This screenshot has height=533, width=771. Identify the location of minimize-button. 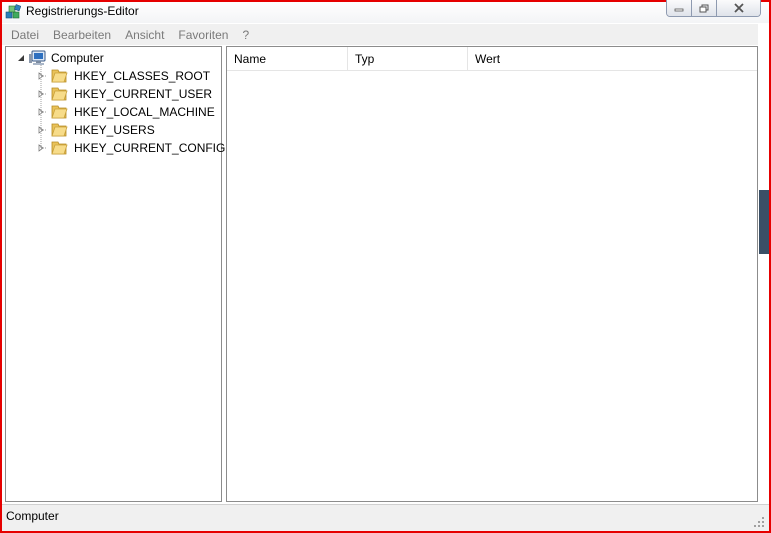
(679, 8).